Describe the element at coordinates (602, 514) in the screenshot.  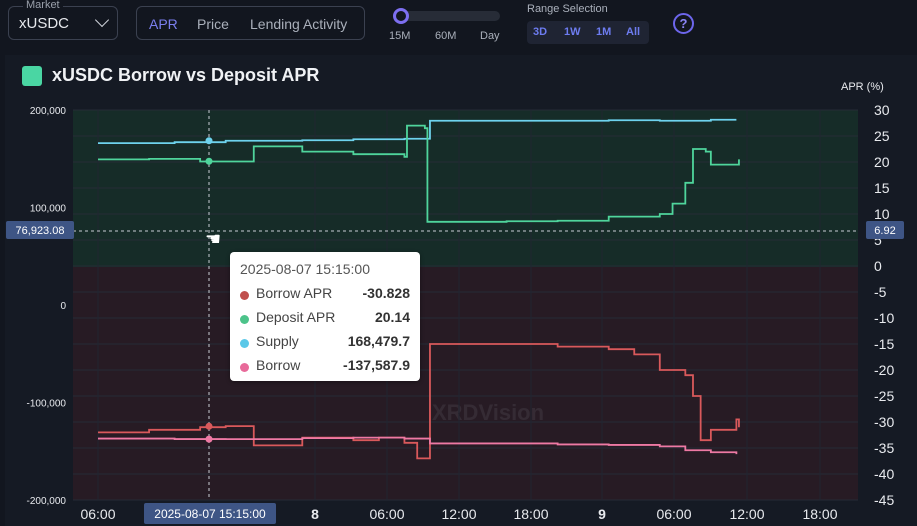
I see `x-tick-label: 9` at that location.